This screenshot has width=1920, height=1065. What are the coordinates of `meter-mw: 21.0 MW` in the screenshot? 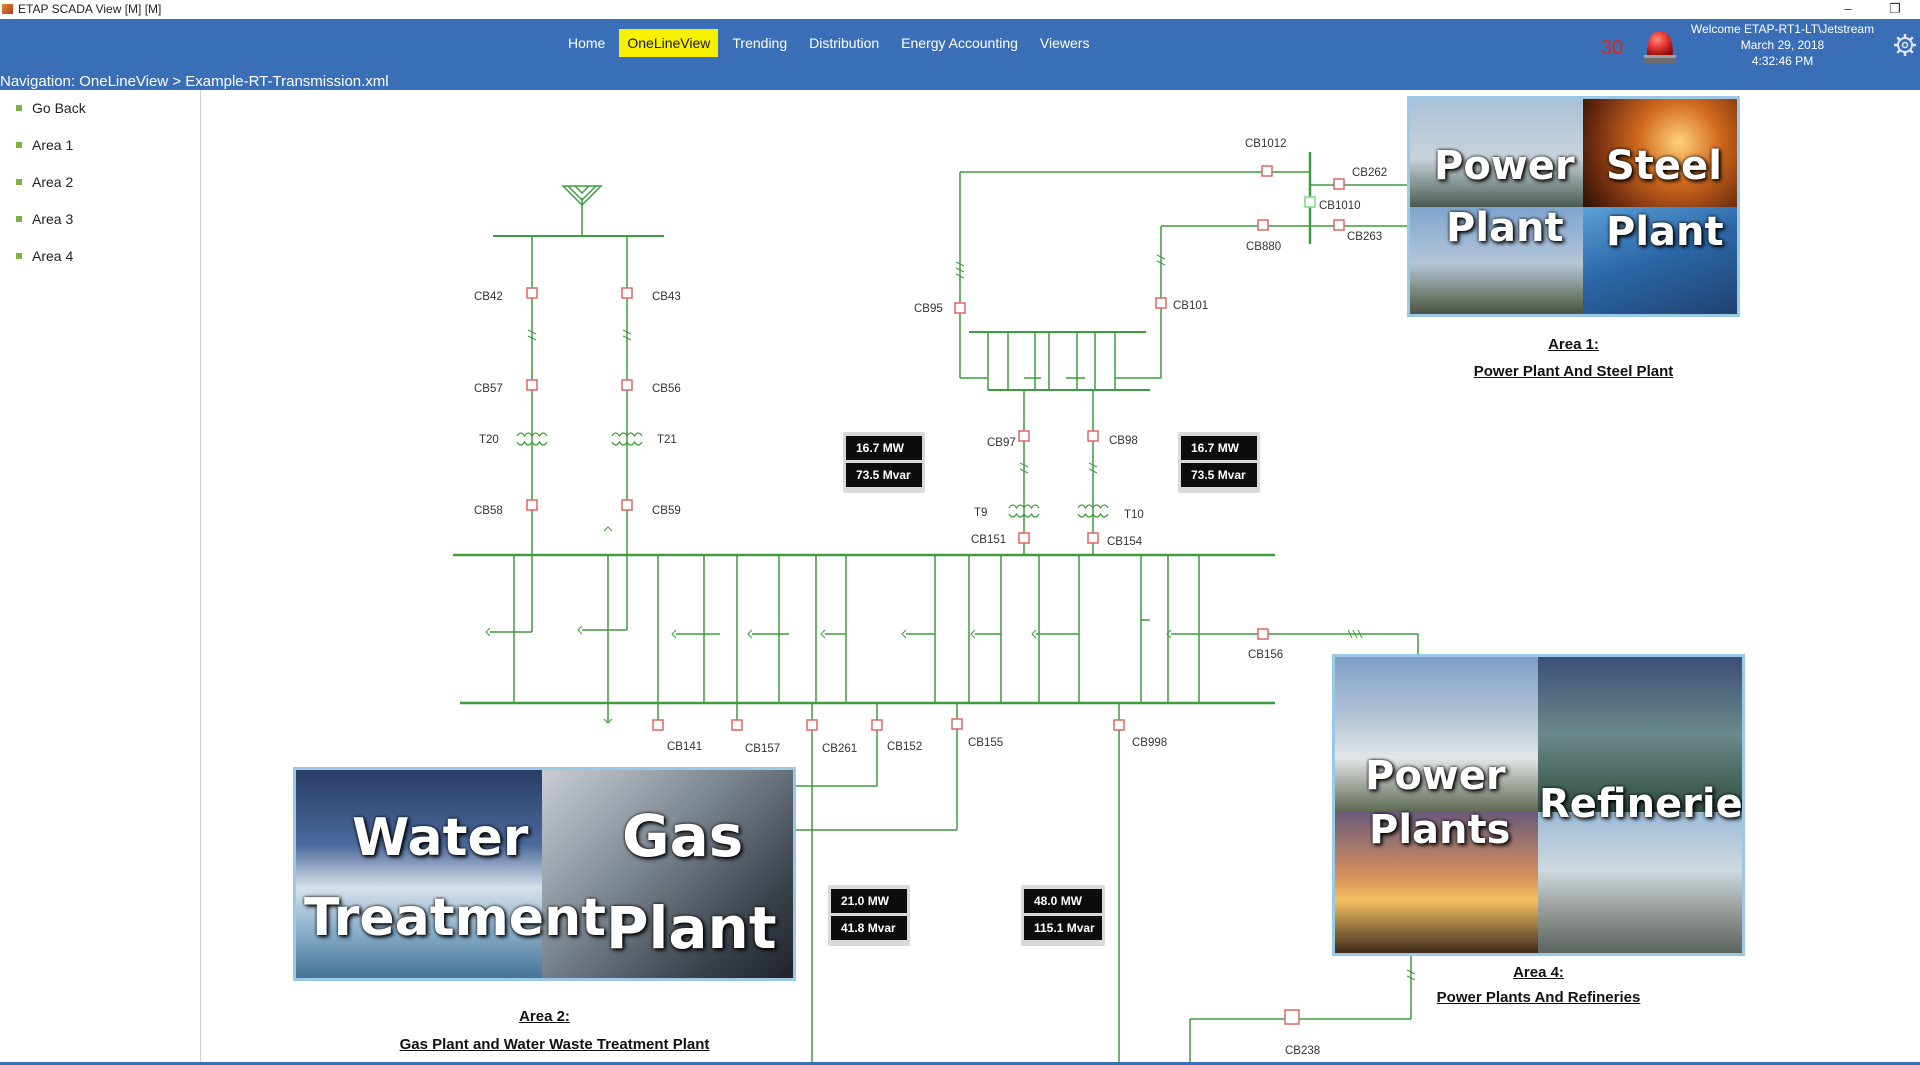 It's located at (869, 901).